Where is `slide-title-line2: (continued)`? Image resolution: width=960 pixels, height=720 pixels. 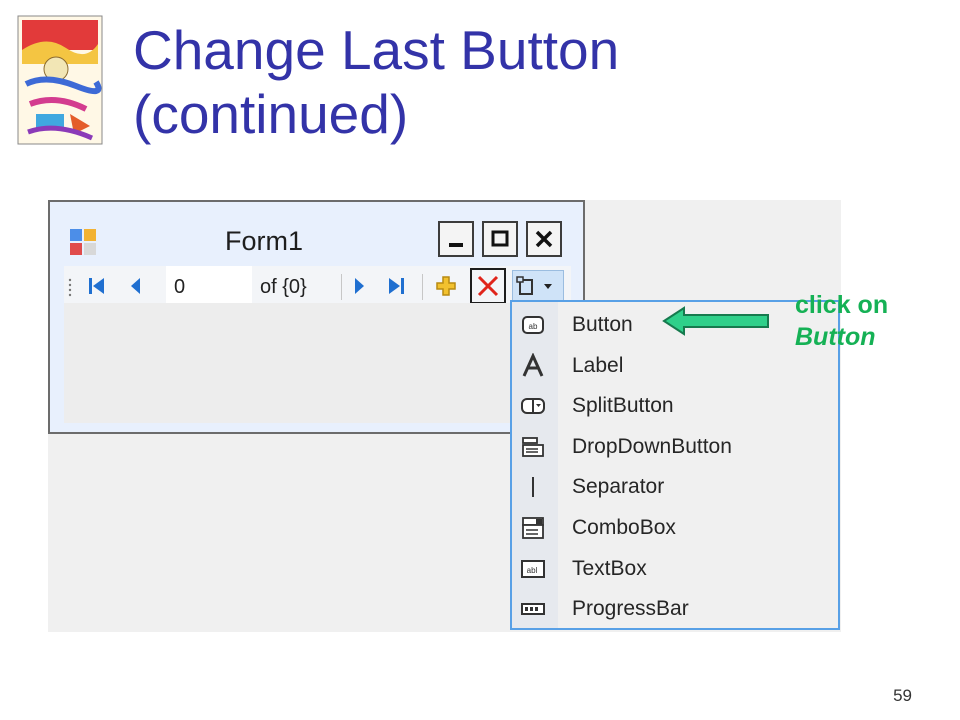 slide-title-line2: (continued) is located at coordinates (271, 114).